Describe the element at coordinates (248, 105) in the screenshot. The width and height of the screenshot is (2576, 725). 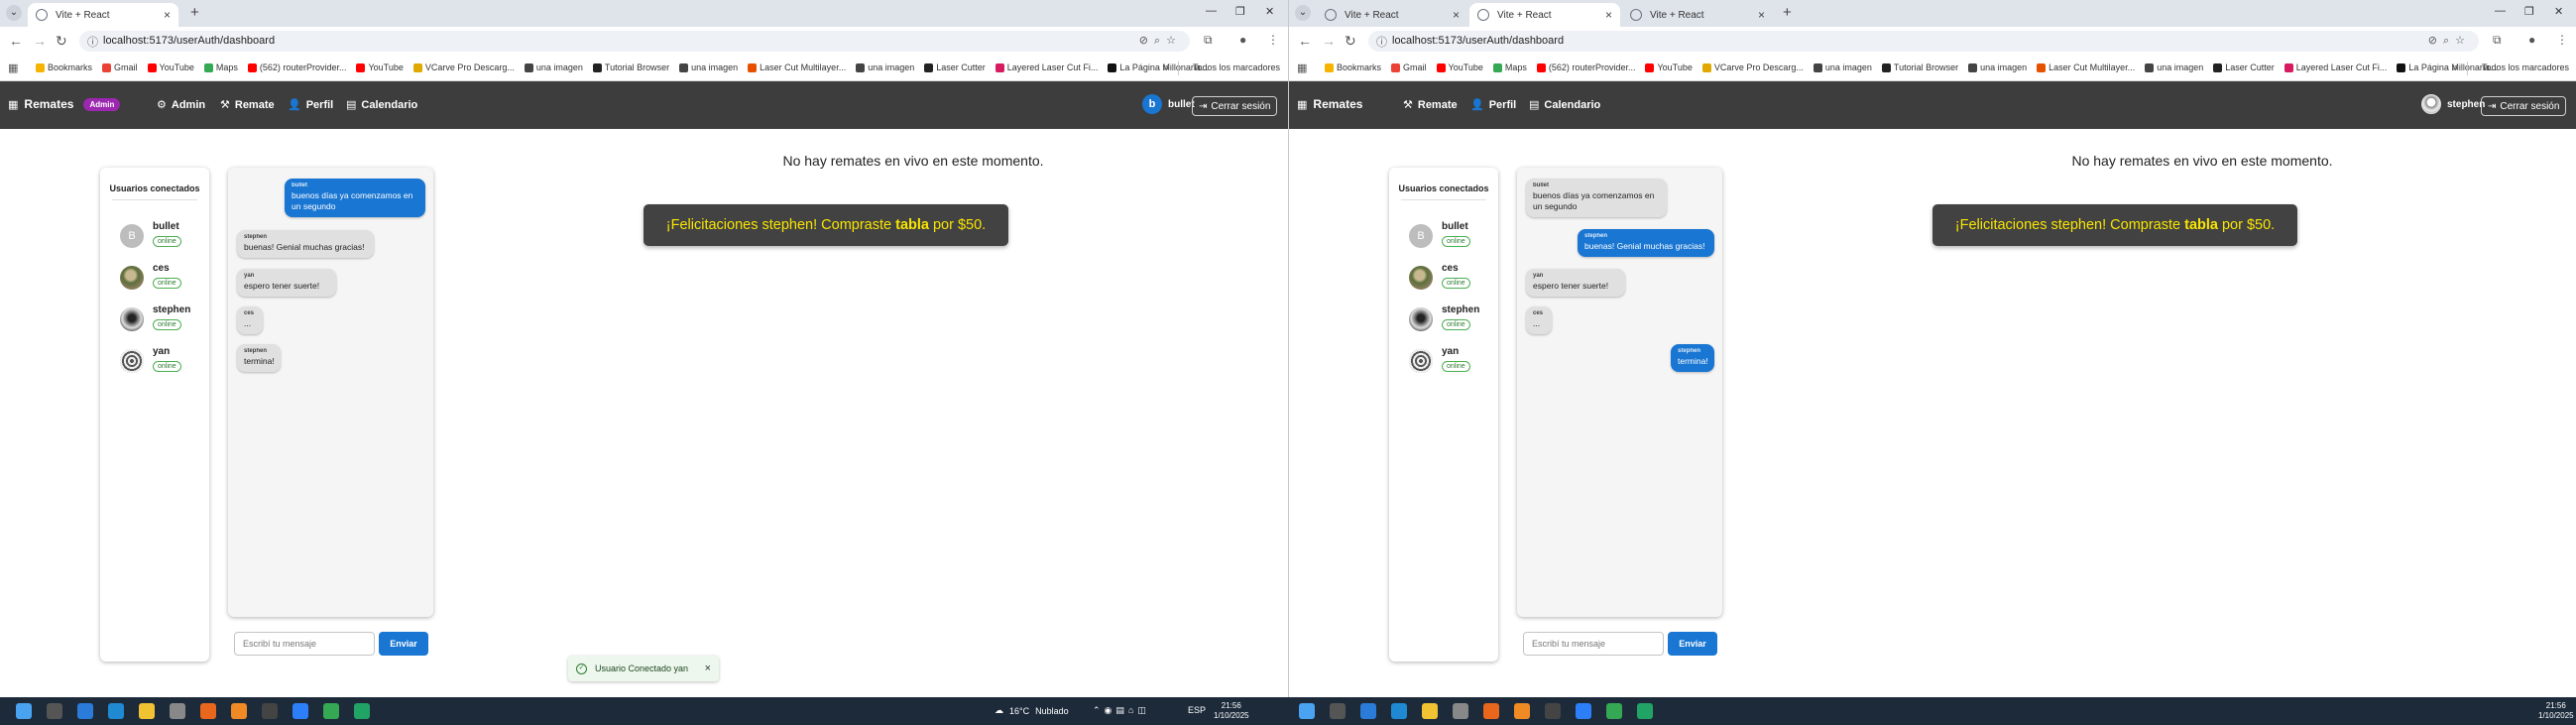
I see `nav-remate: ⚒ Remate` at that location.